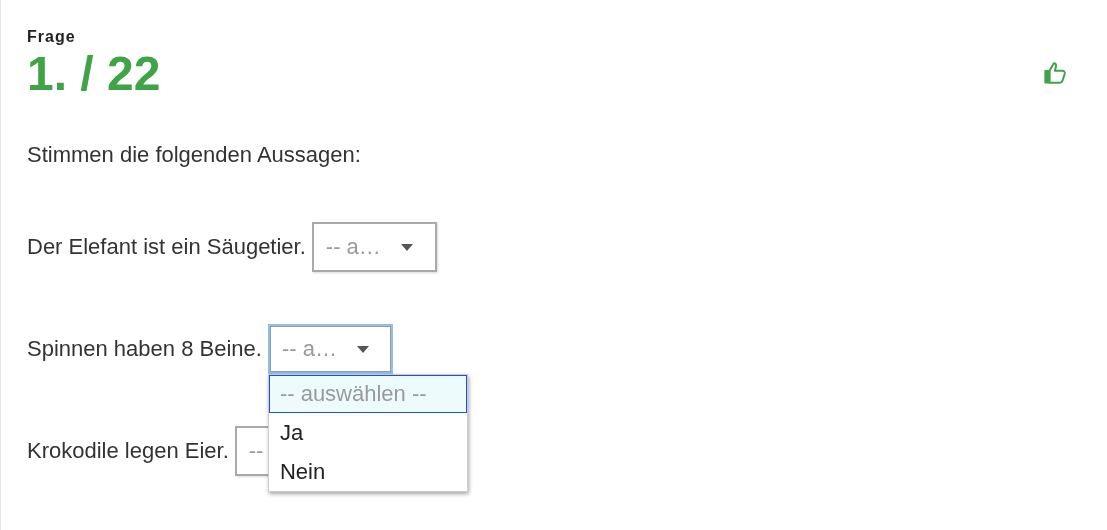 The image size is (1107, 530). Describe the element at coordinates (94, 74) in the screenshot. I see `question-number: 1. / 22` at that location.